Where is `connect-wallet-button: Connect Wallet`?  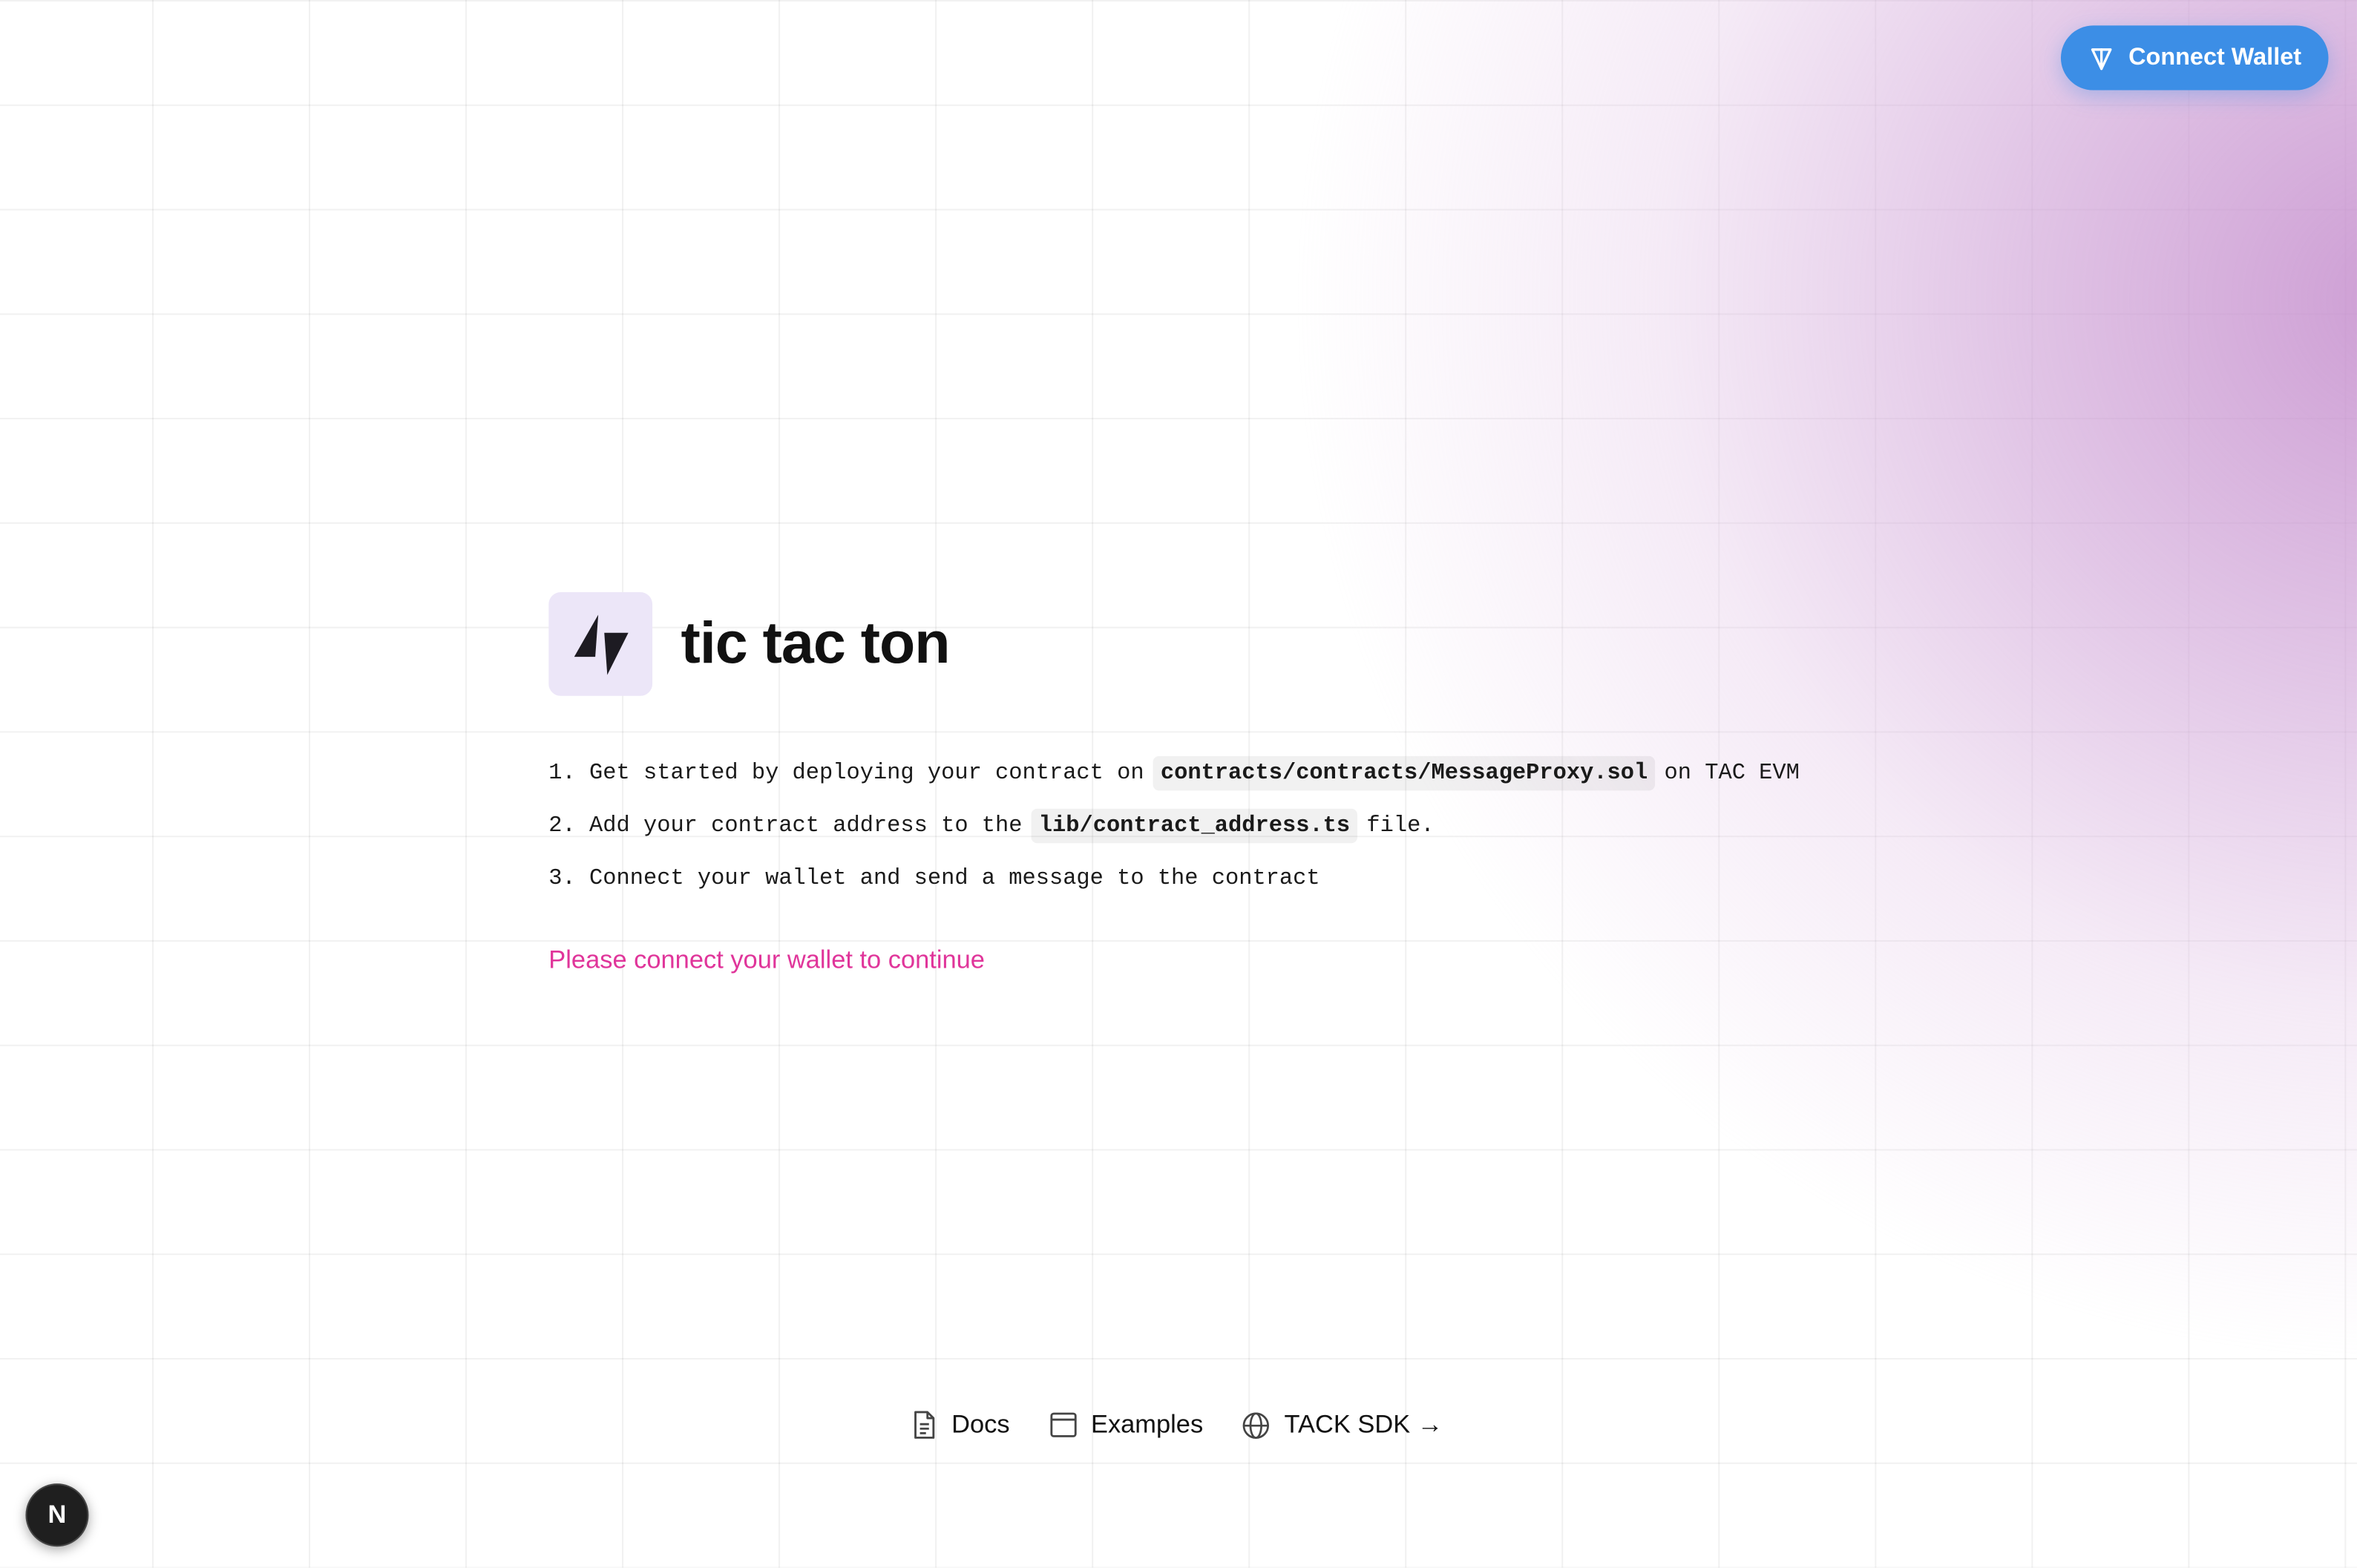
connect-wallet-button: Connect Wallet is located at coordinates (2194, 58).